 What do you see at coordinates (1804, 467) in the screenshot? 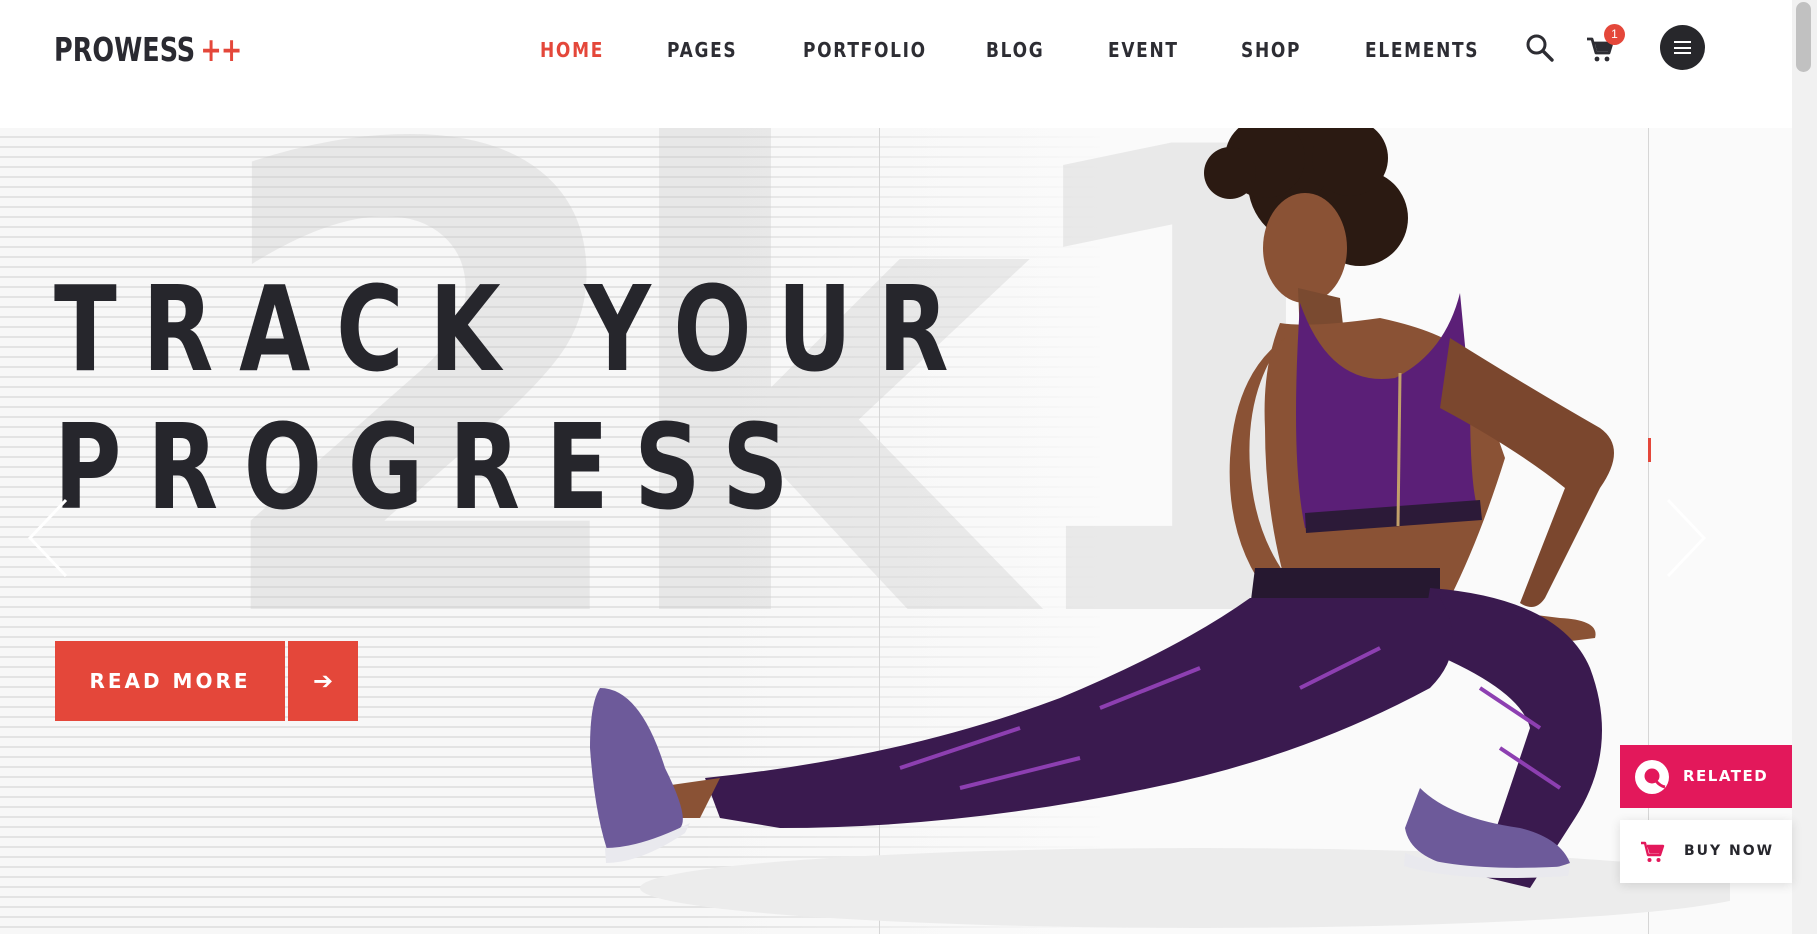
I see `scrollbar-track` at bounding box center [1804, 467].